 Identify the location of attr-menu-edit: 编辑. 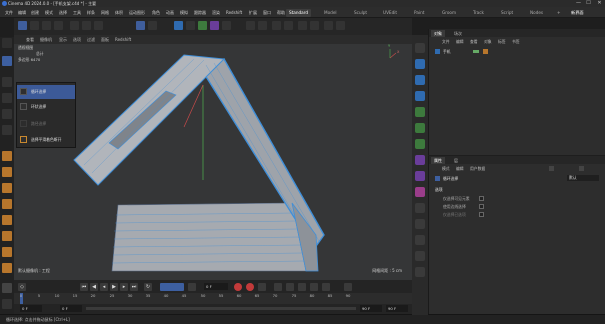
(460, 169).